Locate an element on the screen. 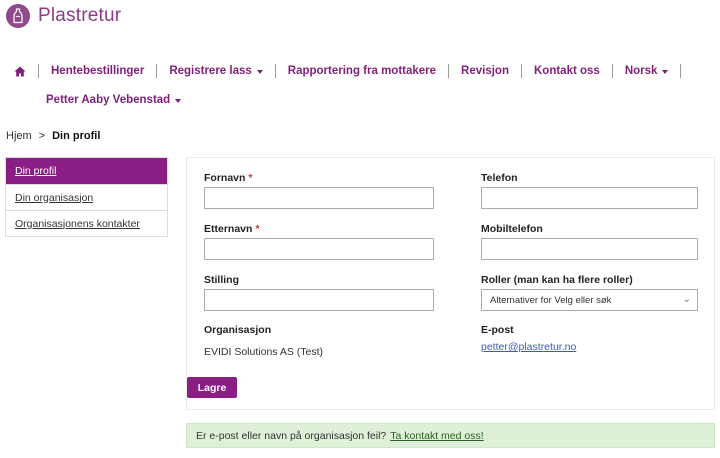 This screenshot has height=458, width=720. chevron-down-icon: ⌄ is located at coordinates (686, 299).